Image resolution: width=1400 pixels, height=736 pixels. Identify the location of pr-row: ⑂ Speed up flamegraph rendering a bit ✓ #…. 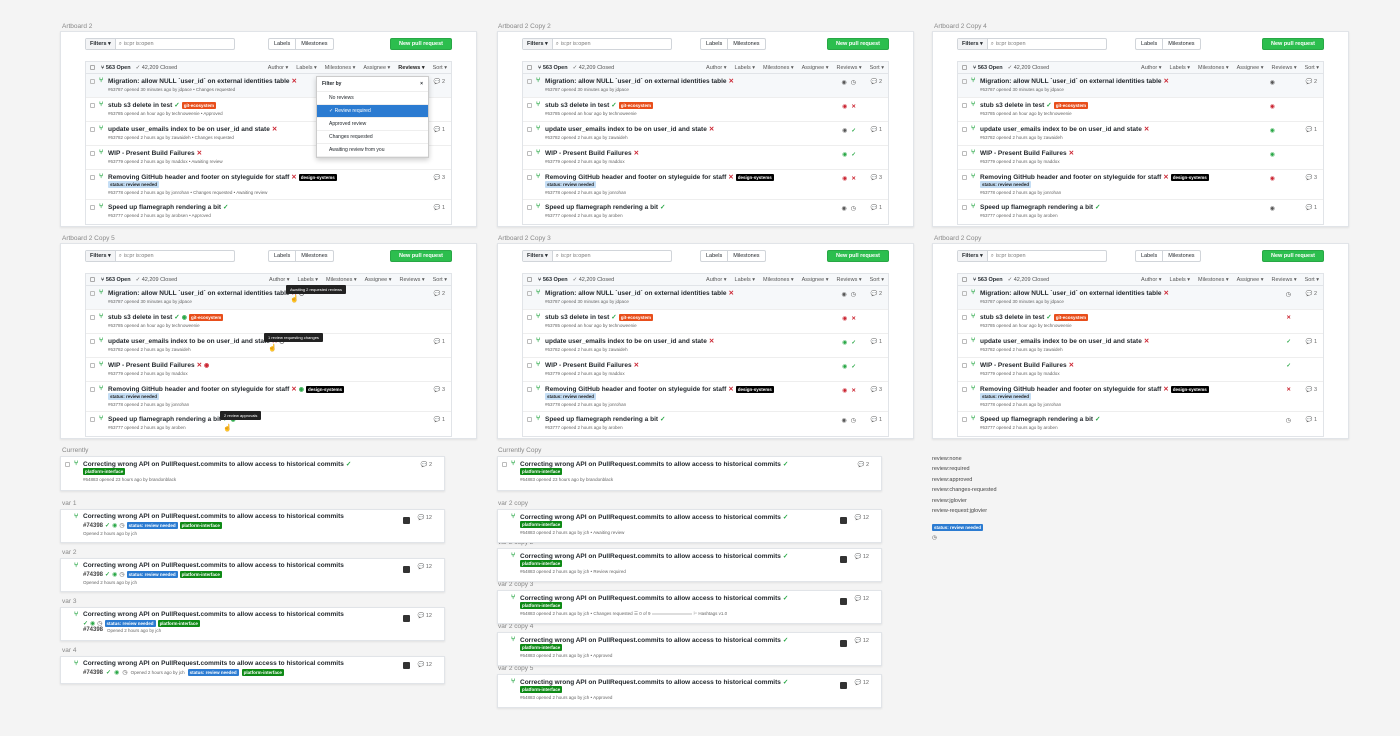
(1140, 212).